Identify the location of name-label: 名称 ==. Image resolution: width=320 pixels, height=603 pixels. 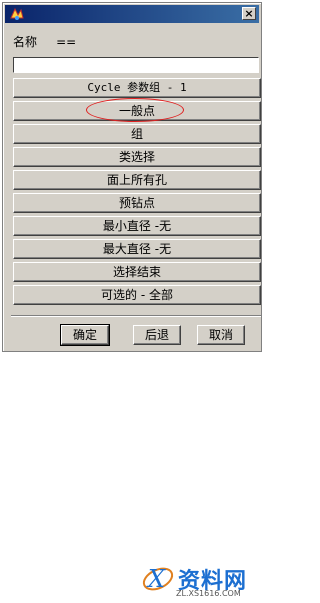
(44, 41).